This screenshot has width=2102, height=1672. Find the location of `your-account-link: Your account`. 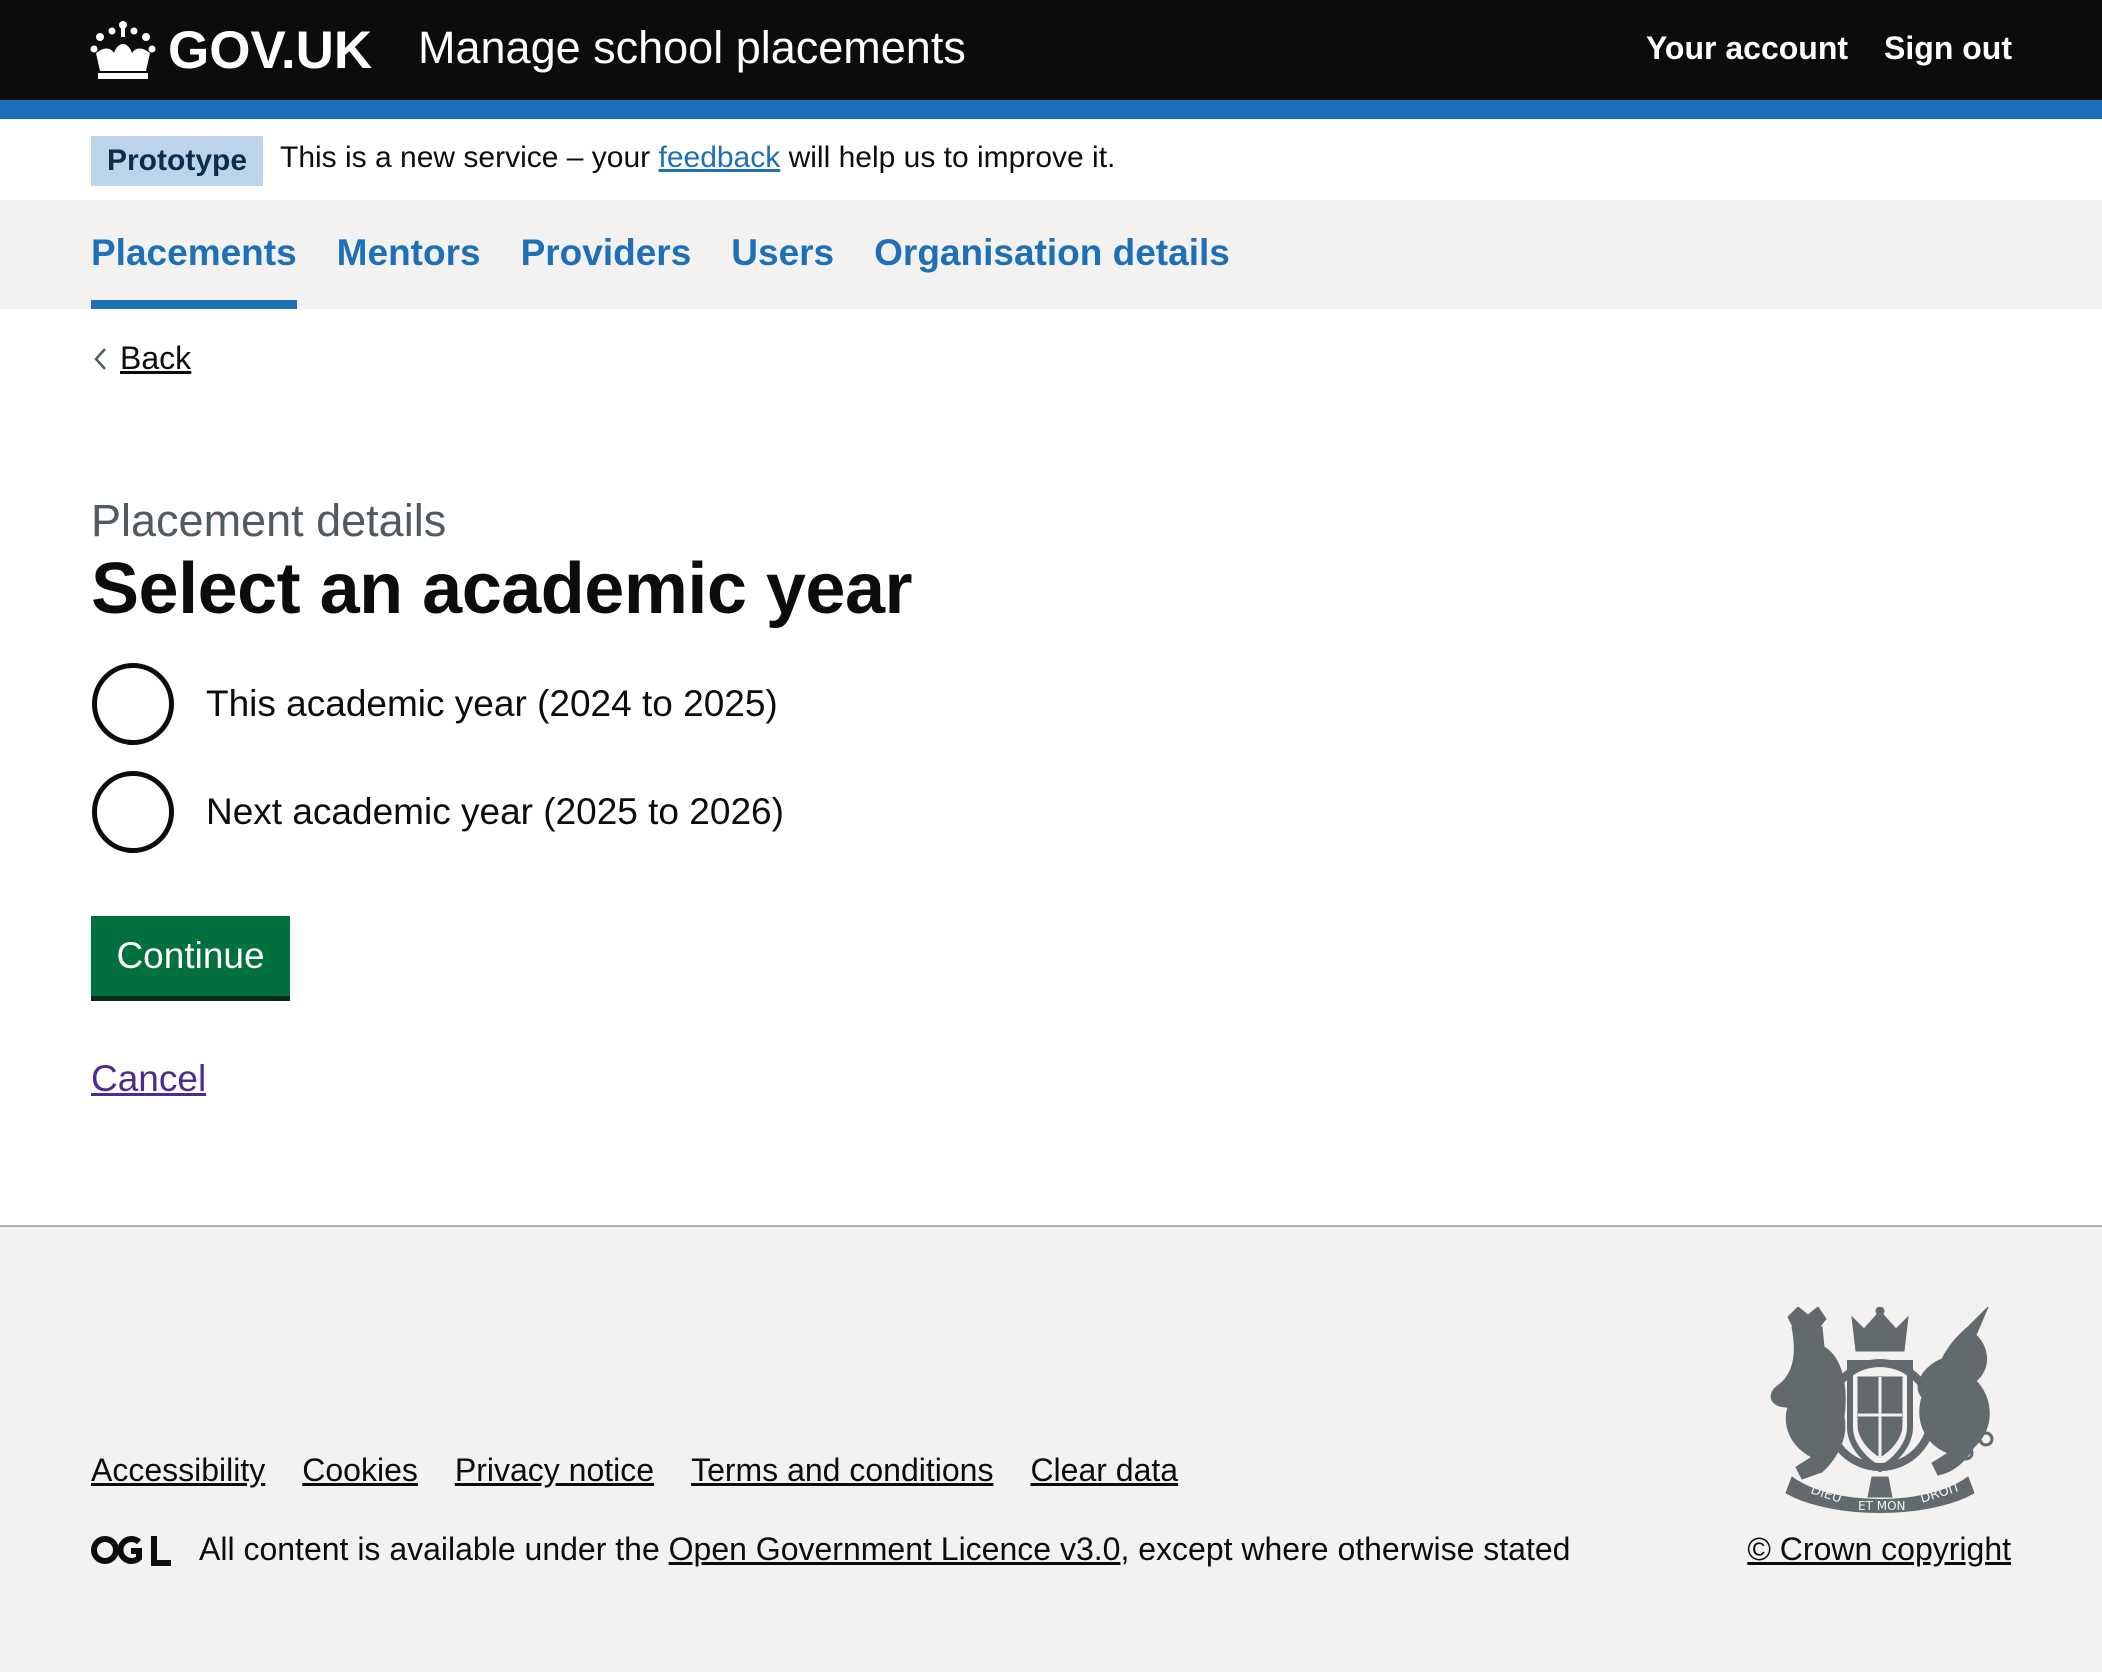

your-account-link: Your account is located at coordinates (1747, 48).